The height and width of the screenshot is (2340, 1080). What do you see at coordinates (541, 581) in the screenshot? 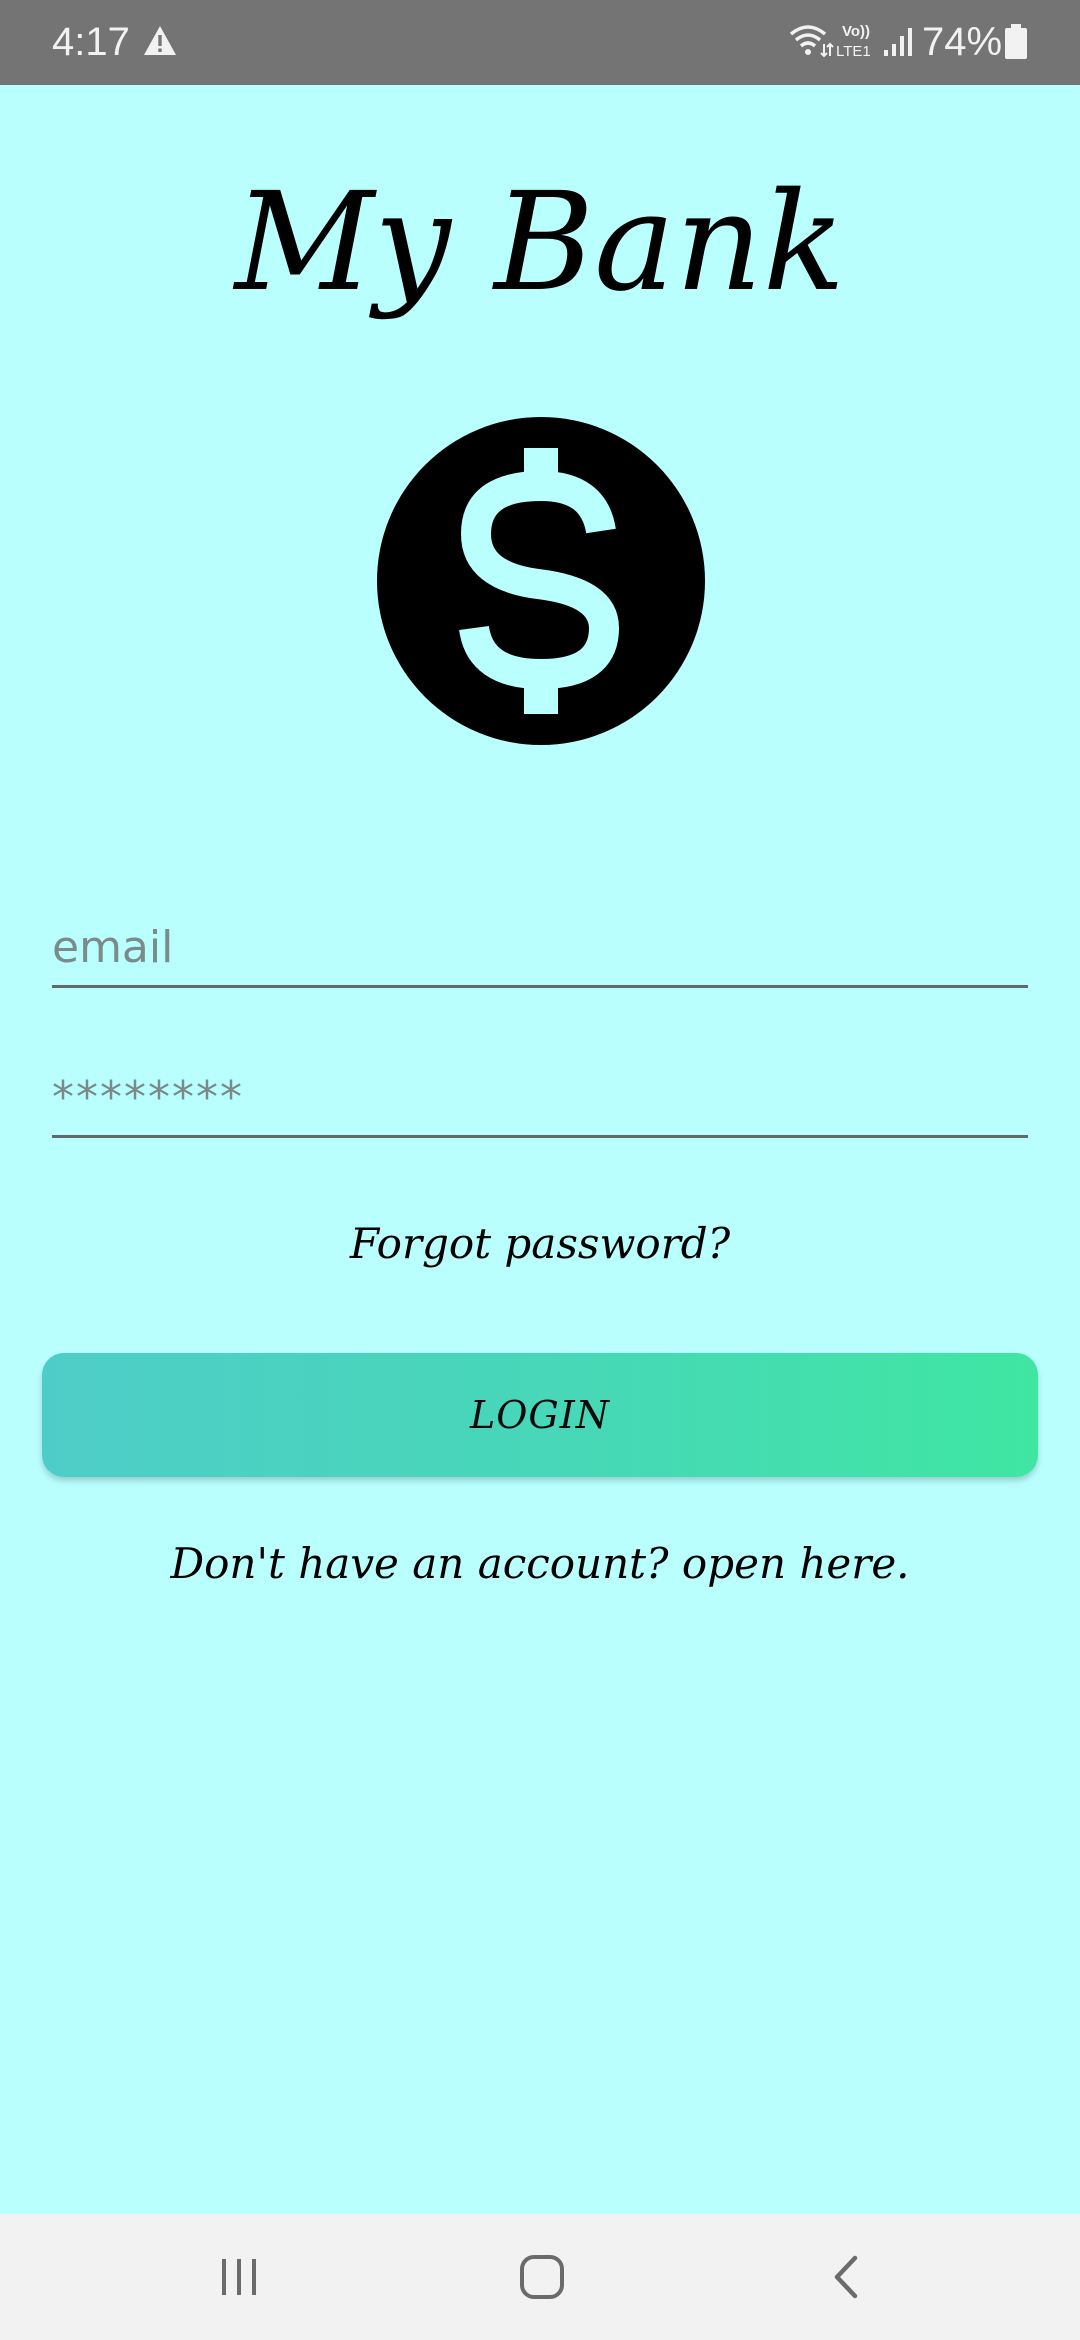
I see `dollar-sign-icon` at bounding box center [541, 581].